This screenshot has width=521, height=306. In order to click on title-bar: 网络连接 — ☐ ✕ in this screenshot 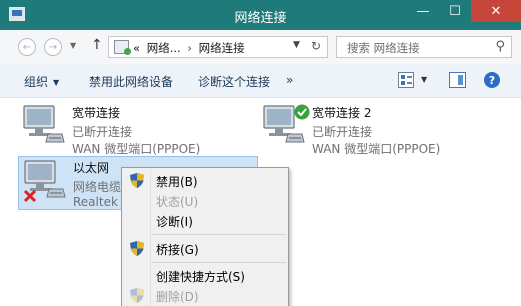, I will do `click(260, 15)`.